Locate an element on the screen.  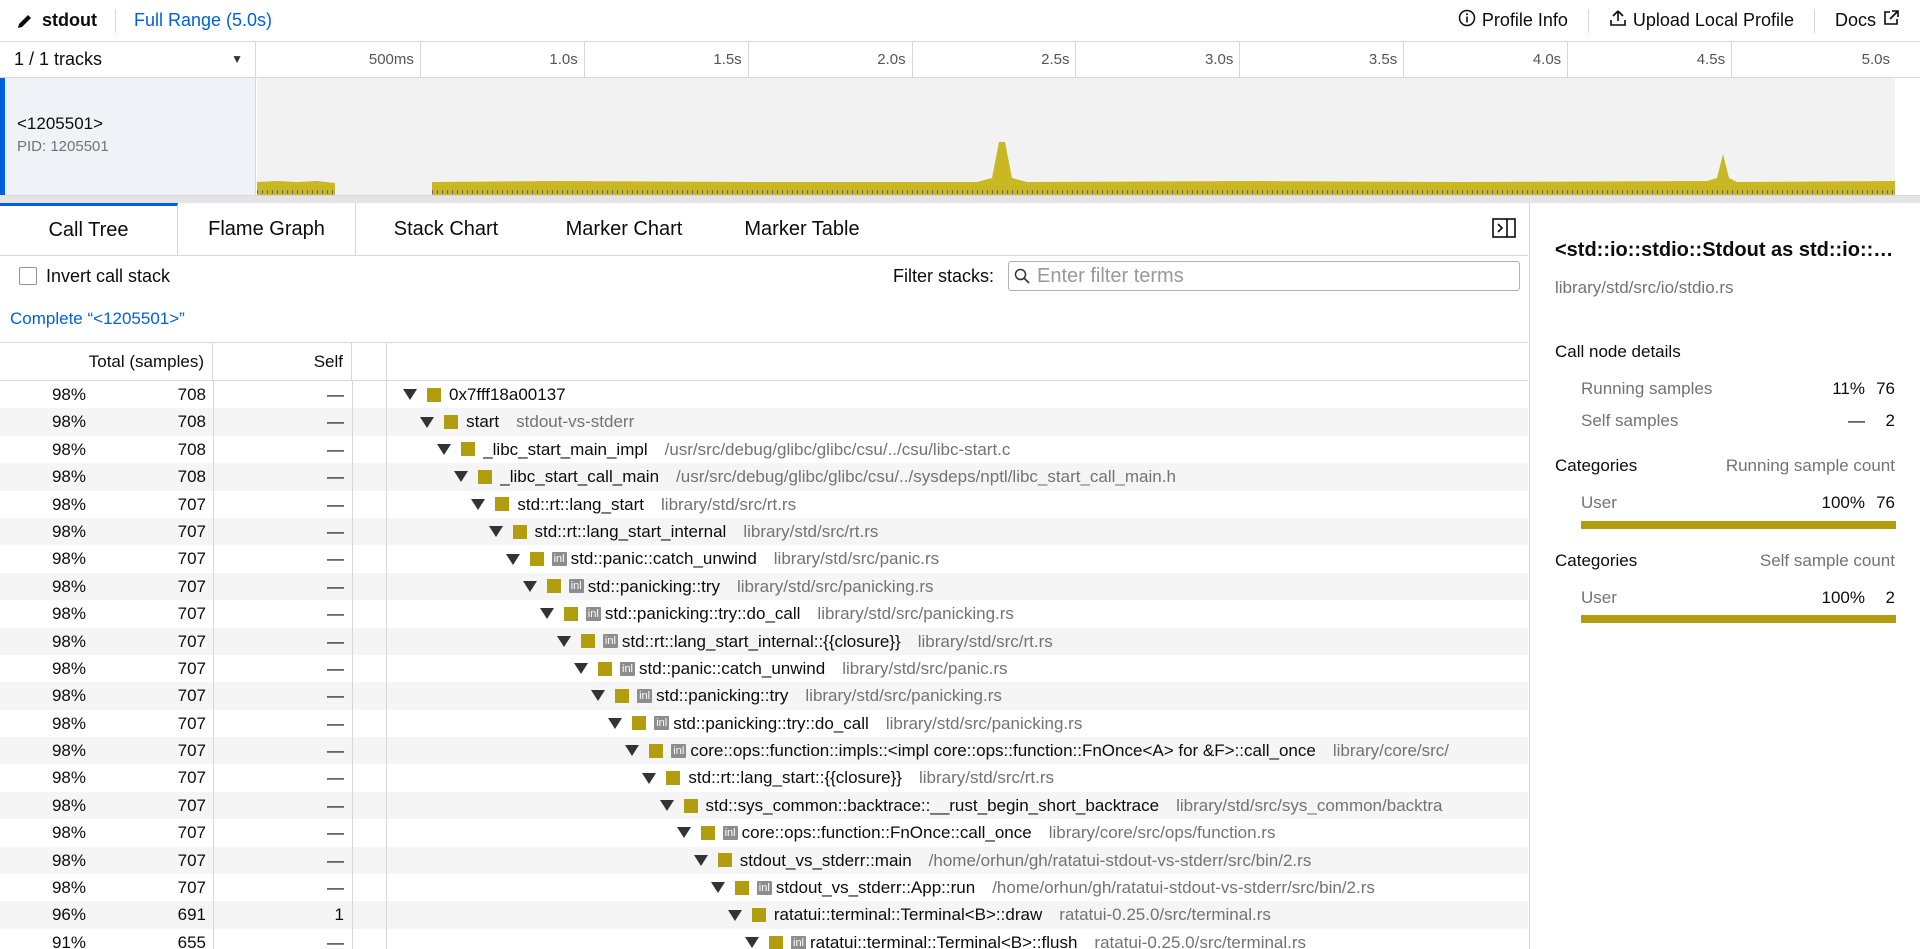
timeline-tick: 2.0s is located at coordinates (831, 59).